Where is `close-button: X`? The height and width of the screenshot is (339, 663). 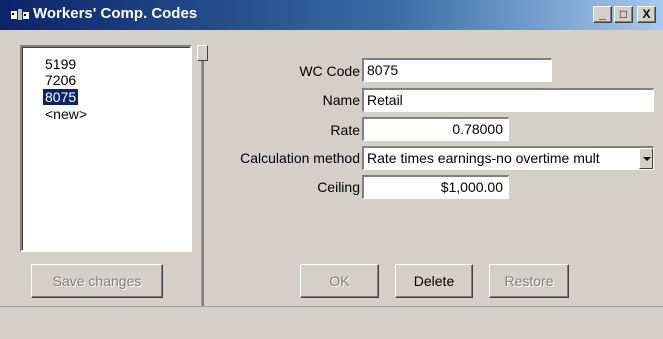
close-button: X is located at coordinates (646, 14).